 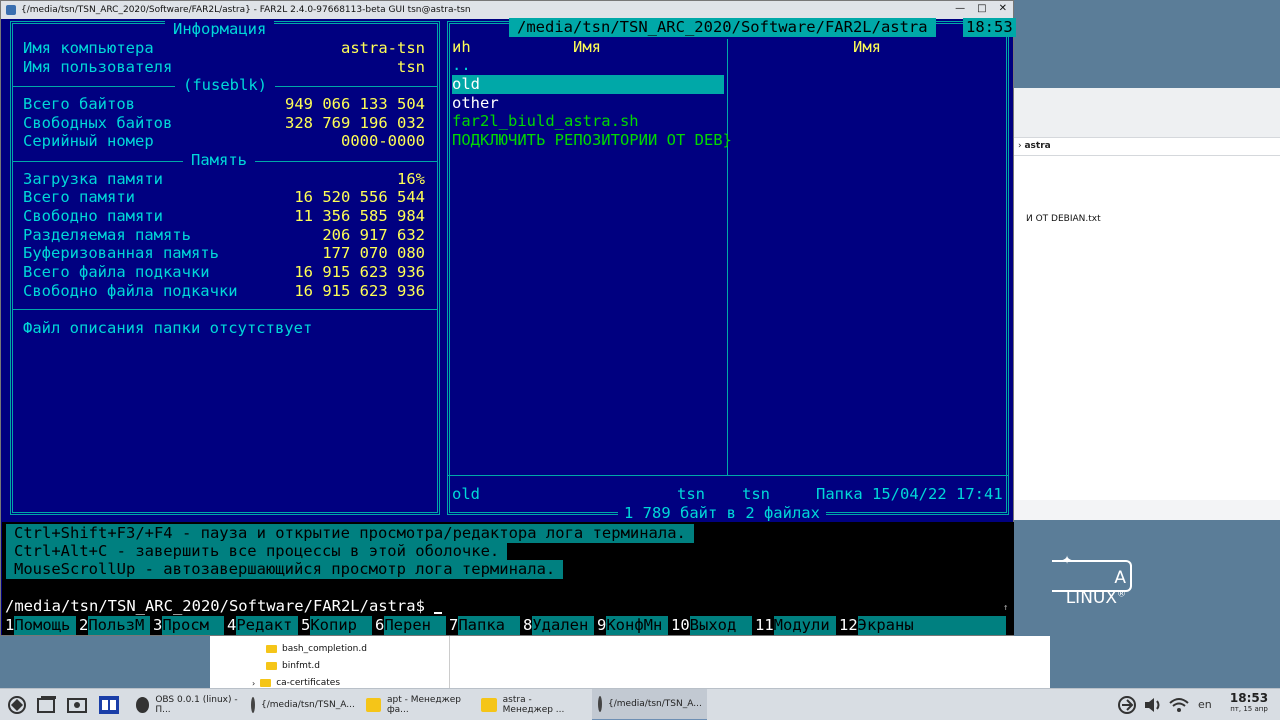 I want to click on file-manager-icon, so click(x=77, y=705).